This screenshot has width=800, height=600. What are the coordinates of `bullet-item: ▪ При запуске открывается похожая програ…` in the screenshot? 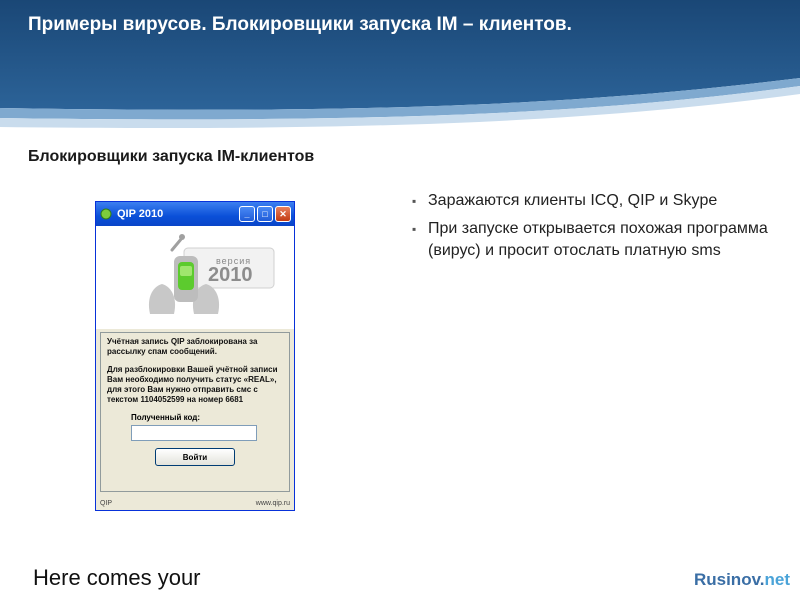 It's located at (592, 240).